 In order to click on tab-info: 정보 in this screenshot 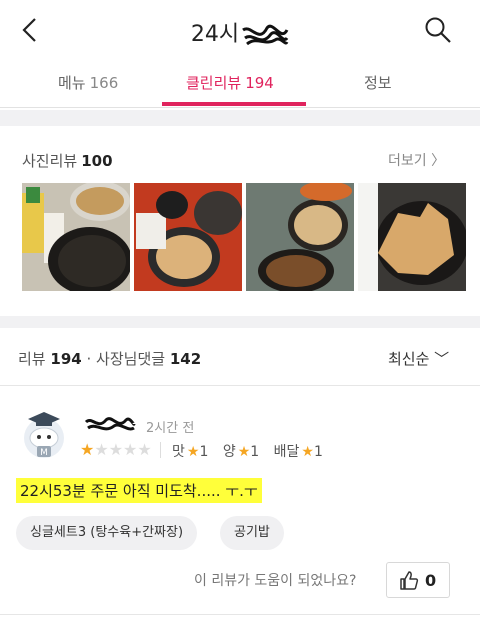, I will do `click(378, 82)`.